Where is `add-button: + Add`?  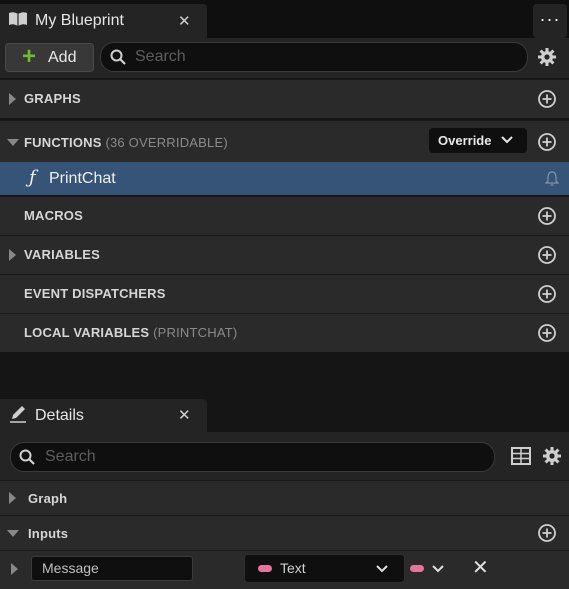
add-button: + Add is located at coordinates (49, 57).